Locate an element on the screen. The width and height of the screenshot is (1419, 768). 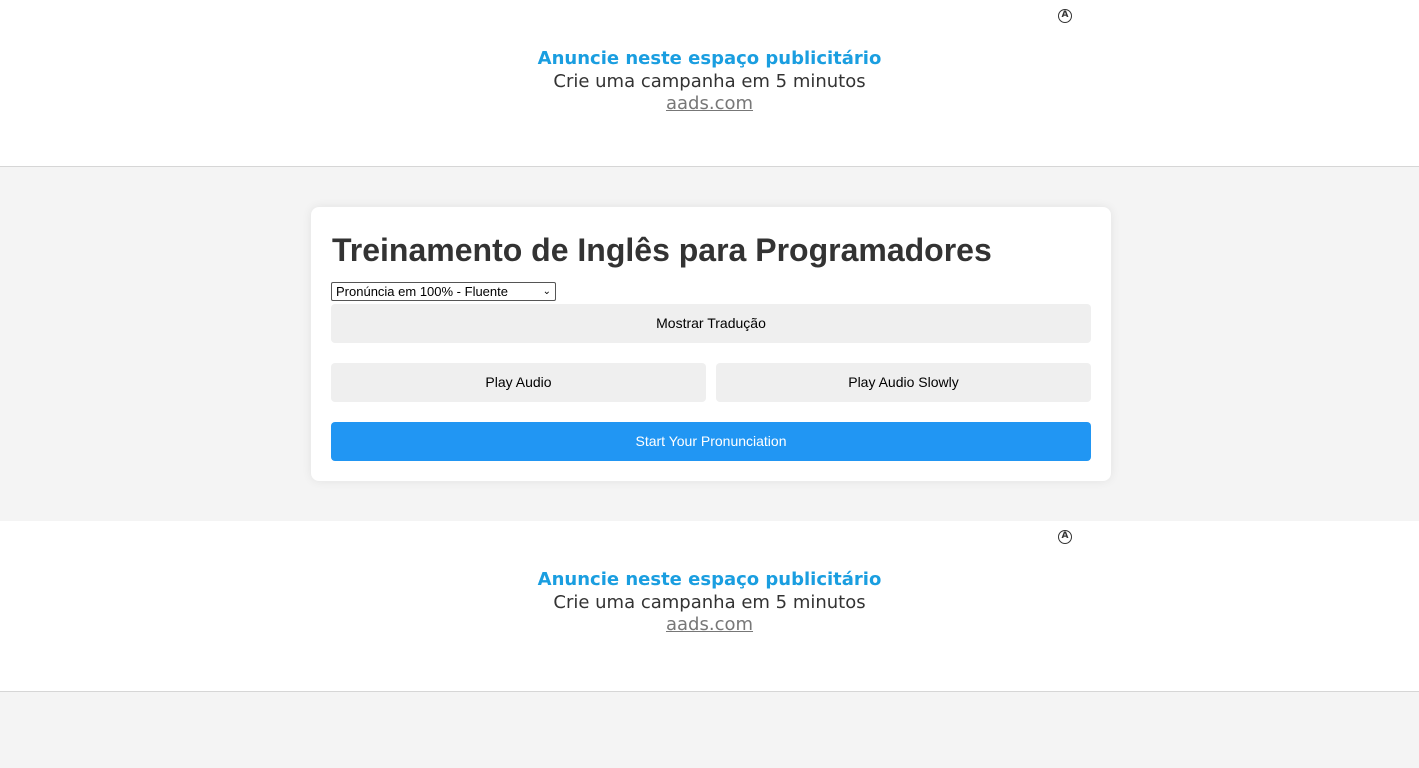
page-title: Treinamento de Inglês para Programadores is located at coordinates (662, 250).